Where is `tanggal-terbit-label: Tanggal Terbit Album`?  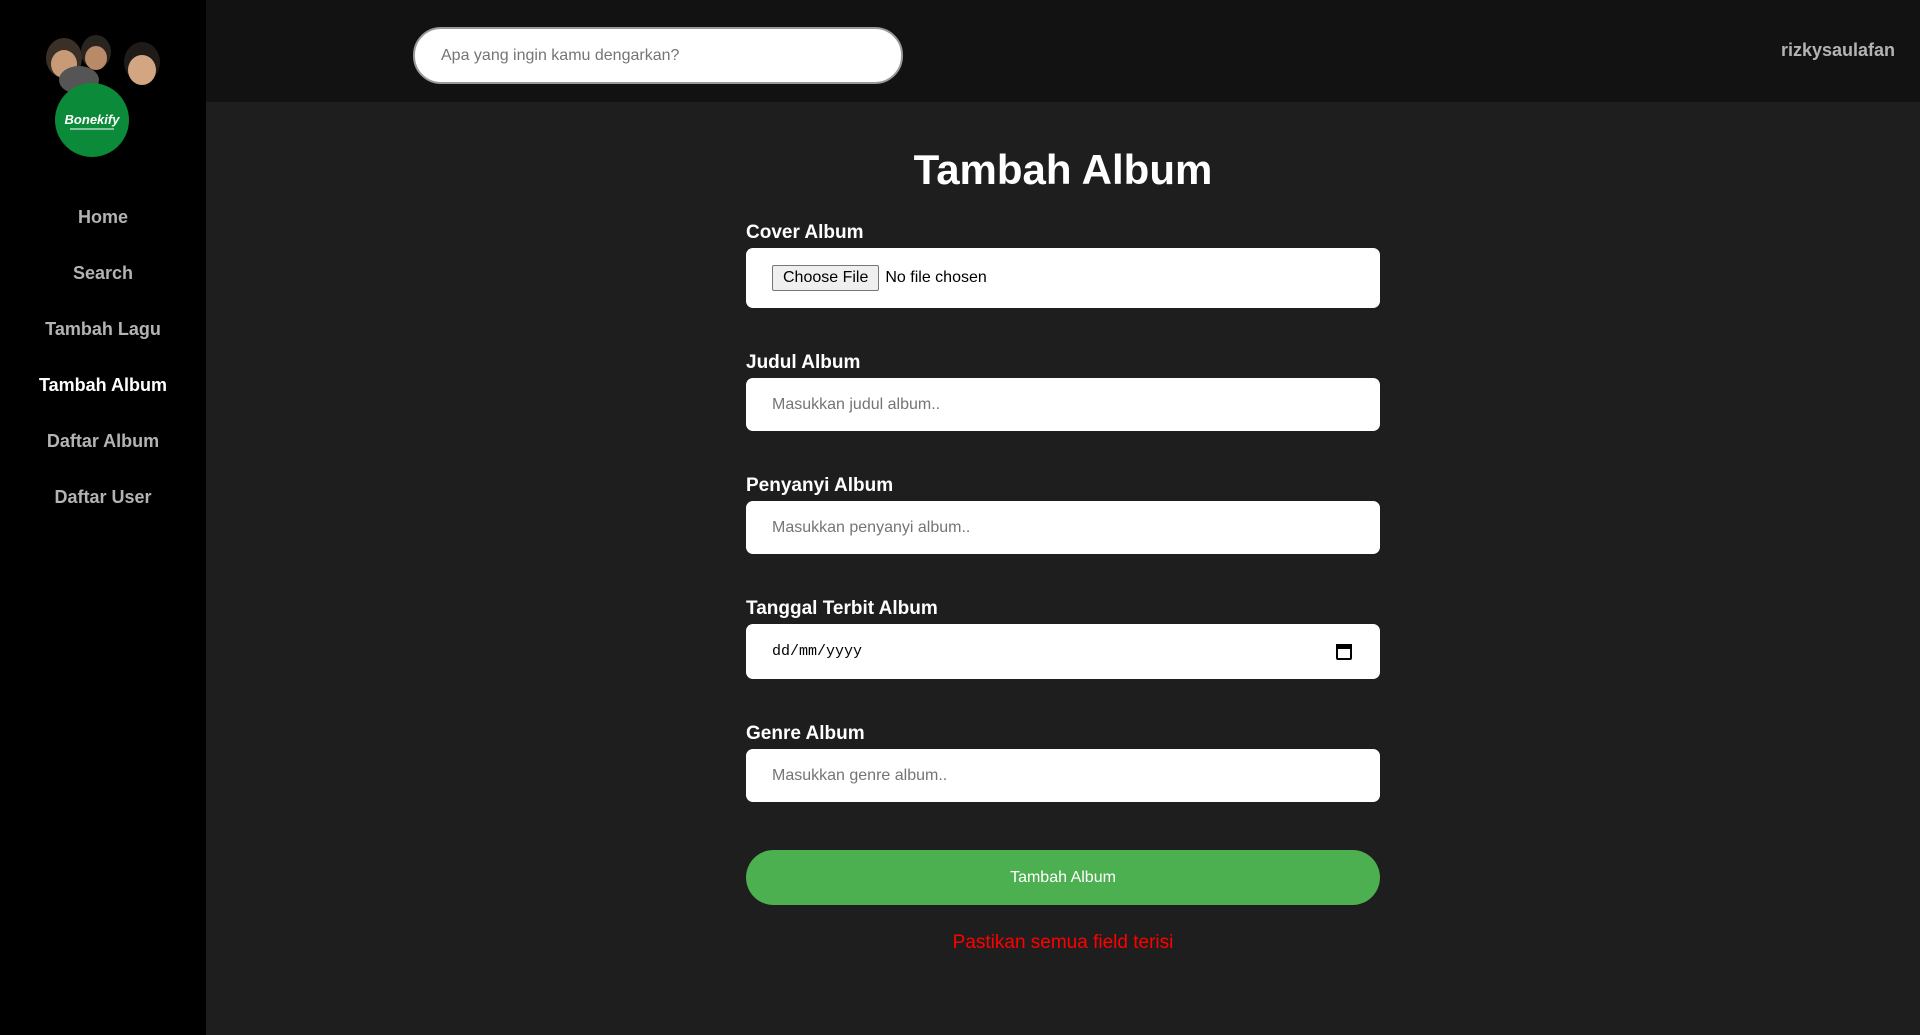 tanggal-terbit-label: Tanggal Terbit Album is located at coordinates (842, 608).